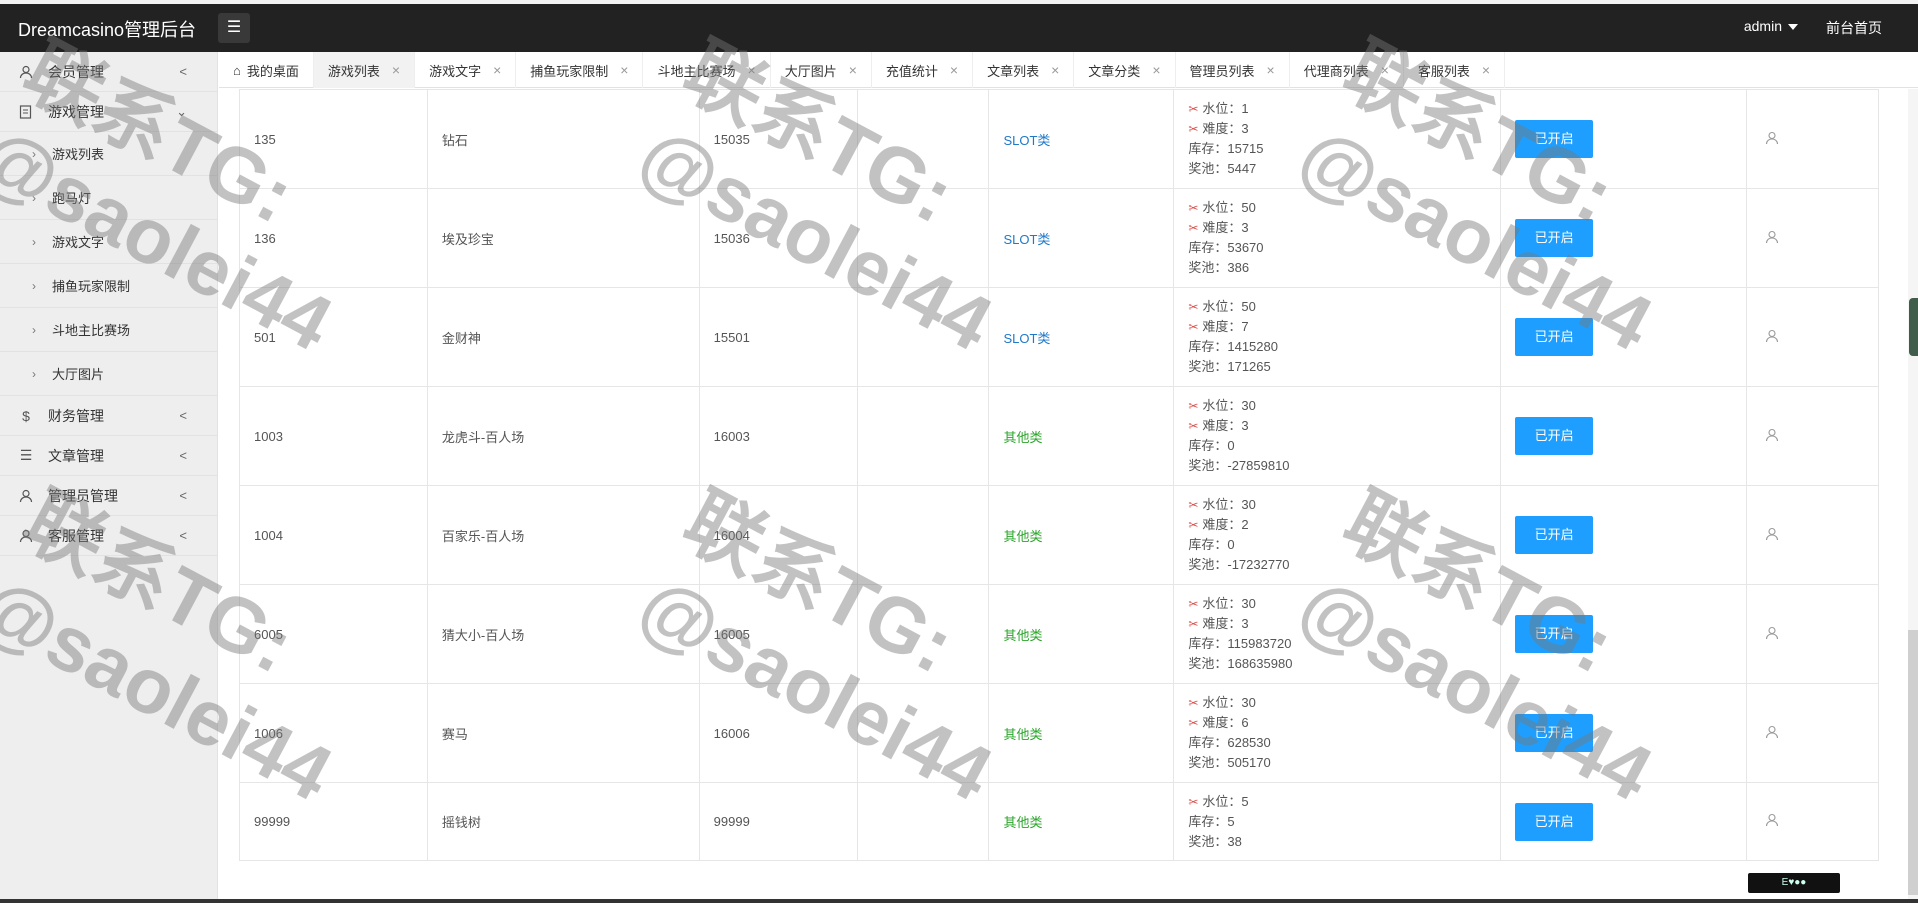  Describe the element at coordinates (1218, 227) in the screenshot. I see `difficulty-line: ✂ 难度：3` at that location.